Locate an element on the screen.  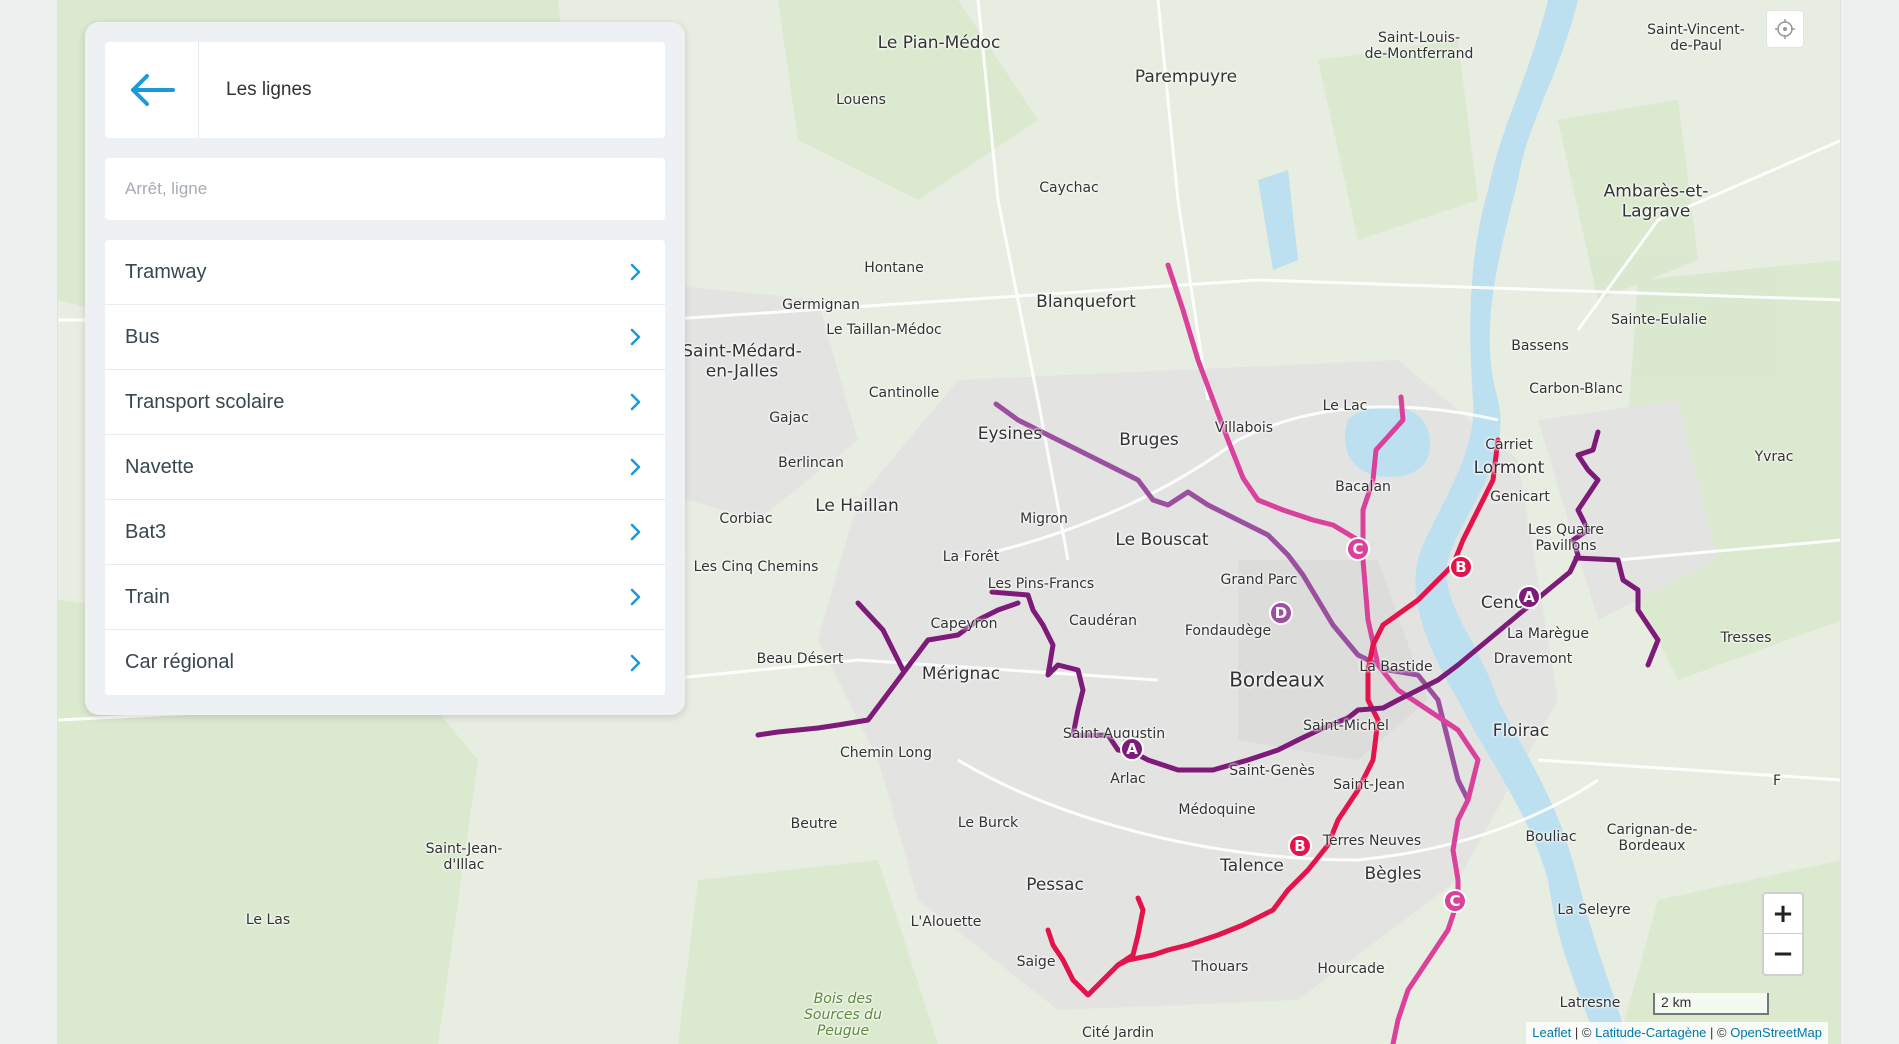
place-label: Caychac is located at coordinates (1069, 187).